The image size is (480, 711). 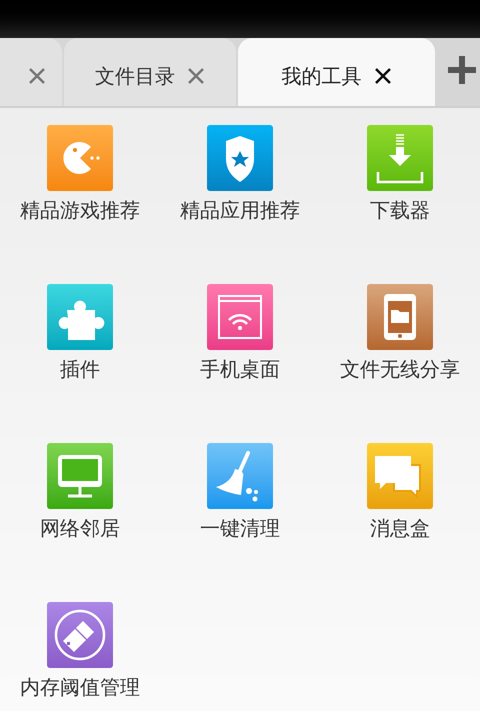 What do you see at coordinates (462, 70) in the screenshot?
I see `add-tab-icon` at bounding box center [462, 70].